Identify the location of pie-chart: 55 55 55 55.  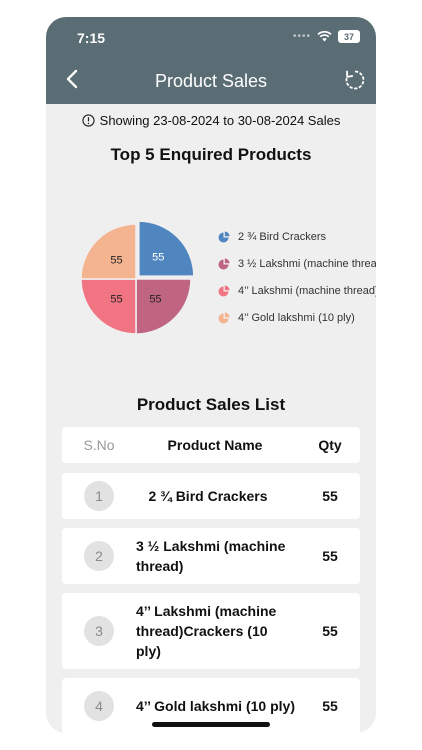
(137, 277).